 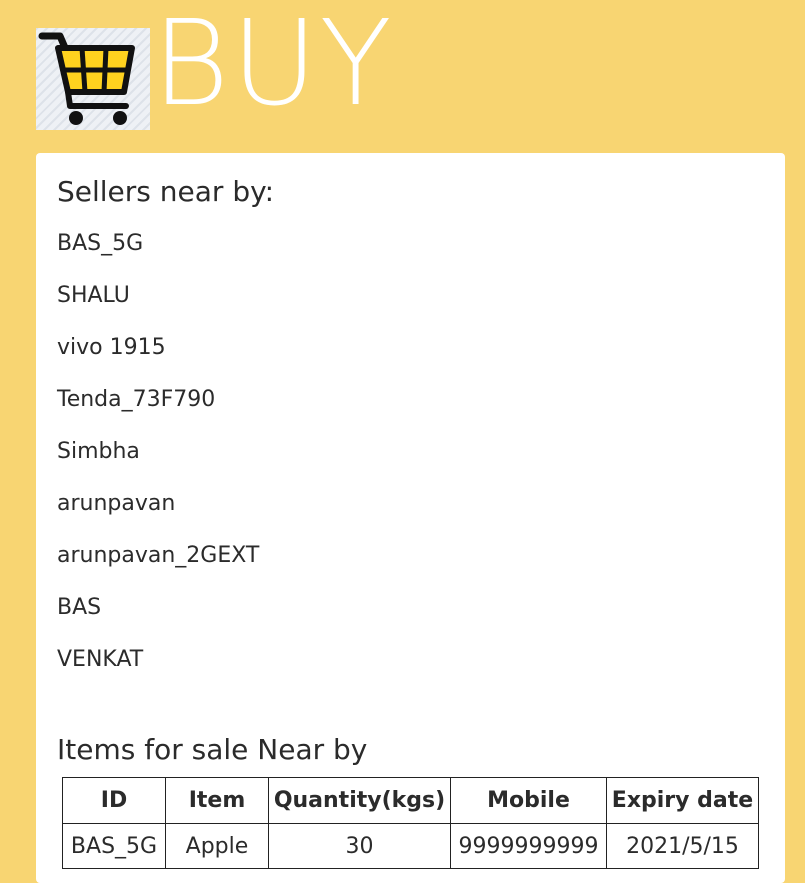 What do you see at coordinates (100, 243) in the screenshot?
I see `seller-item: BAS_5G` at bounding box center [100, 243].